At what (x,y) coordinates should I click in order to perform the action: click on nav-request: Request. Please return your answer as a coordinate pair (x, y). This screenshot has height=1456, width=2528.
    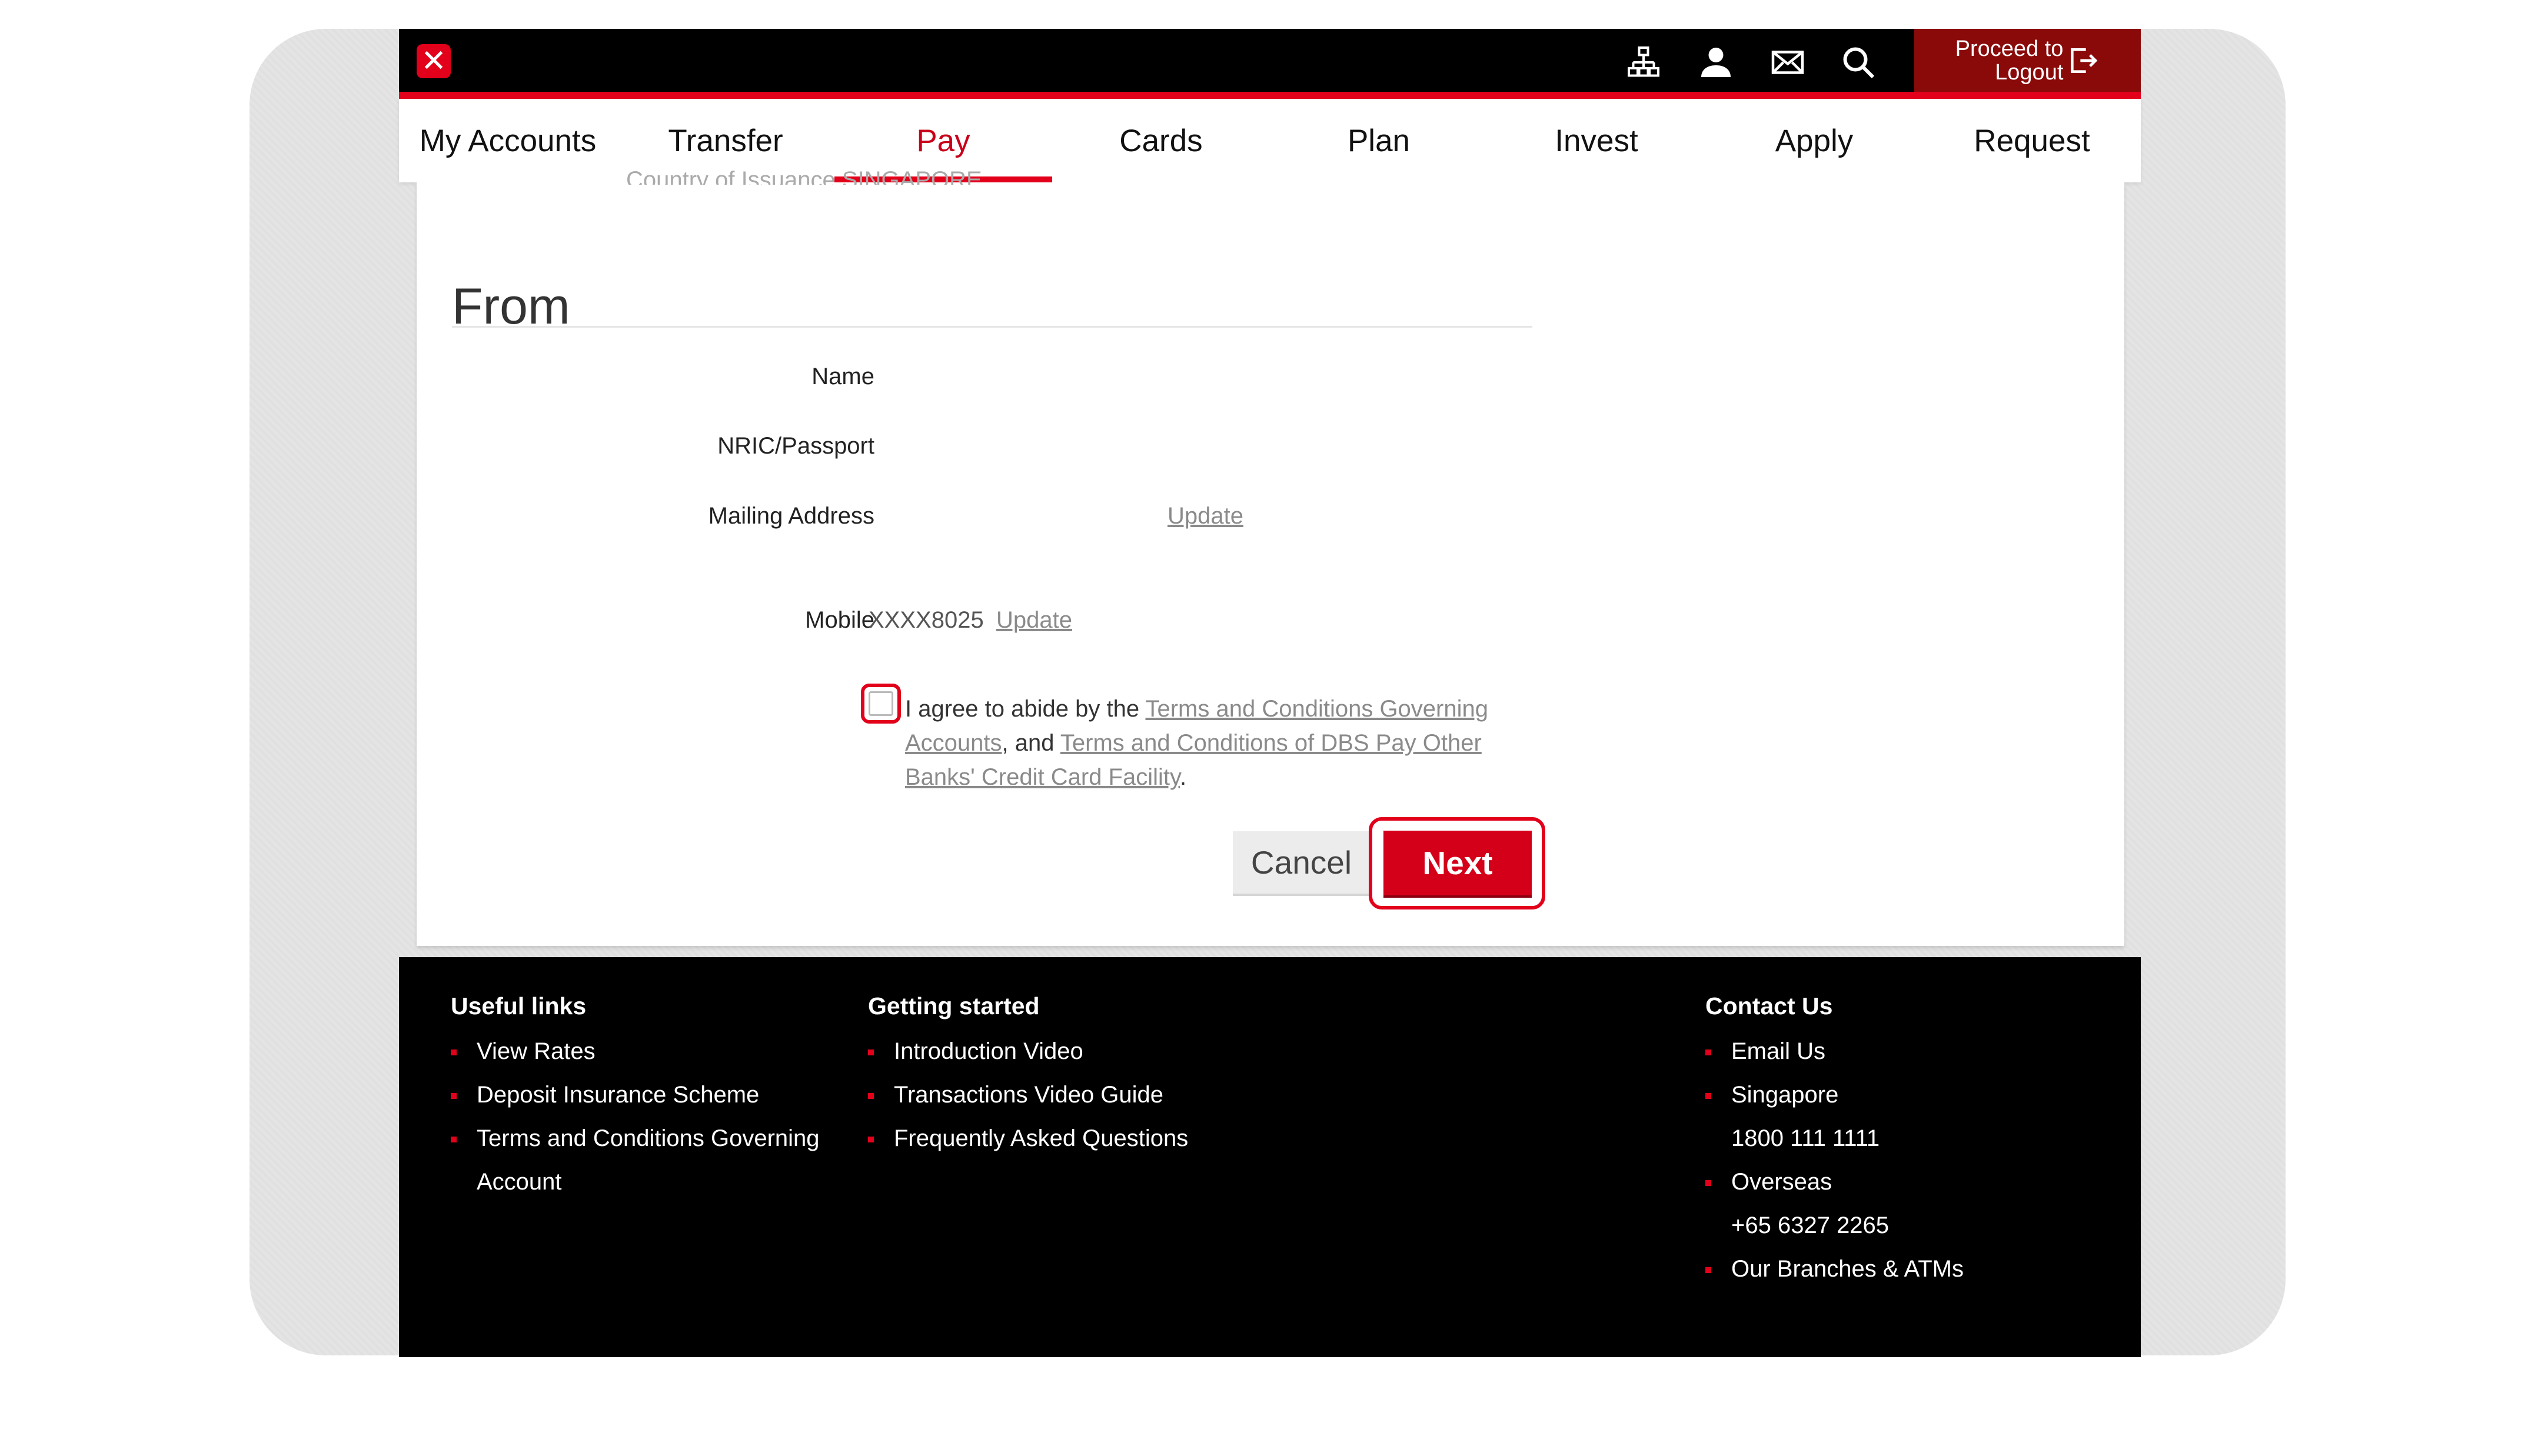
    Looking at the image, I should click on (2032, 140).